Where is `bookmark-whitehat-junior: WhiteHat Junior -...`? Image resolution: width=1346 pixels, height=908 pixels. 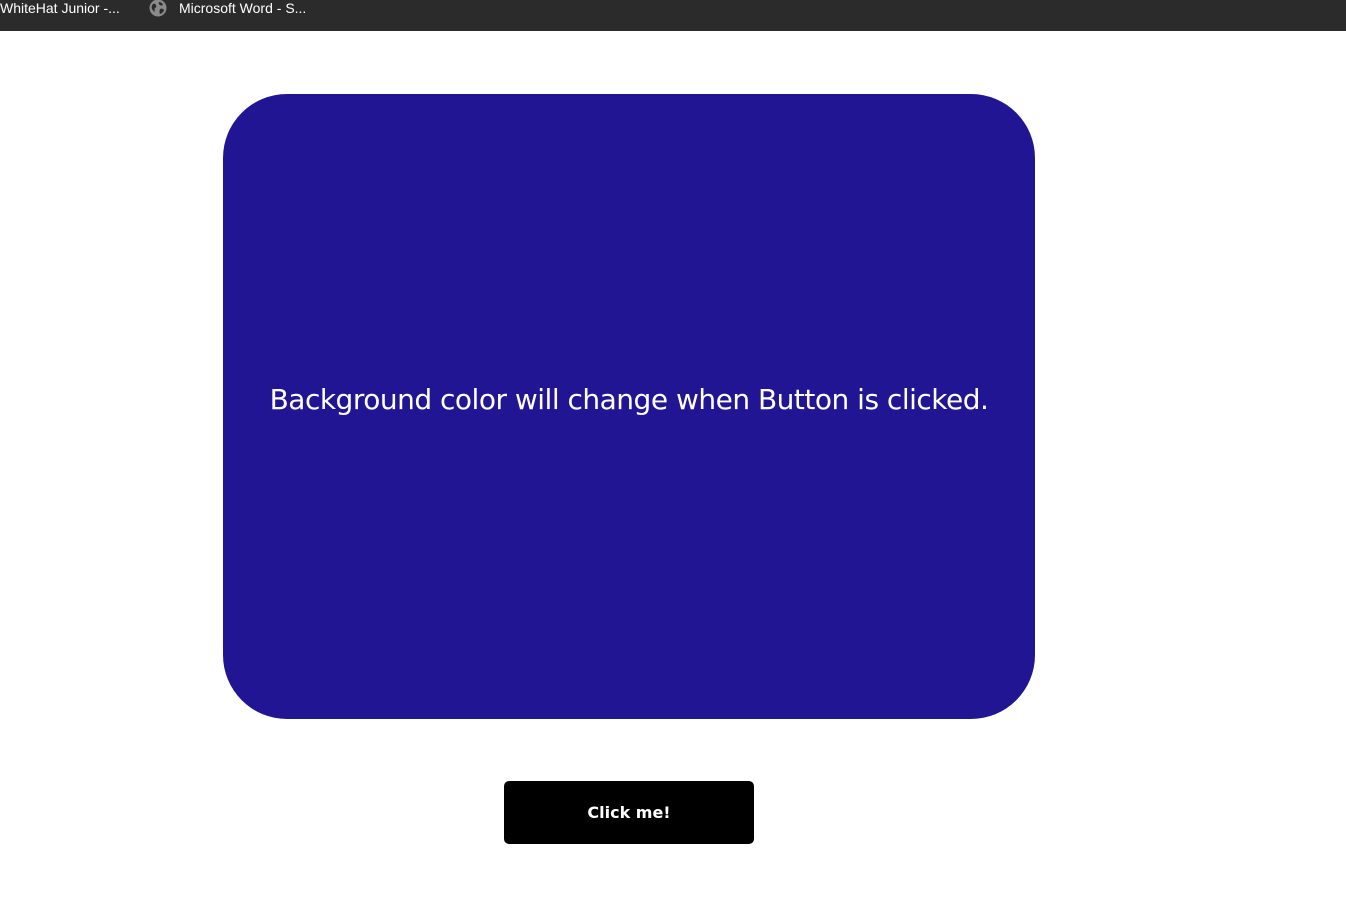
bookmark-whitehat-junior: WhiteHat Junior -... is located at coordinates (60, 8).